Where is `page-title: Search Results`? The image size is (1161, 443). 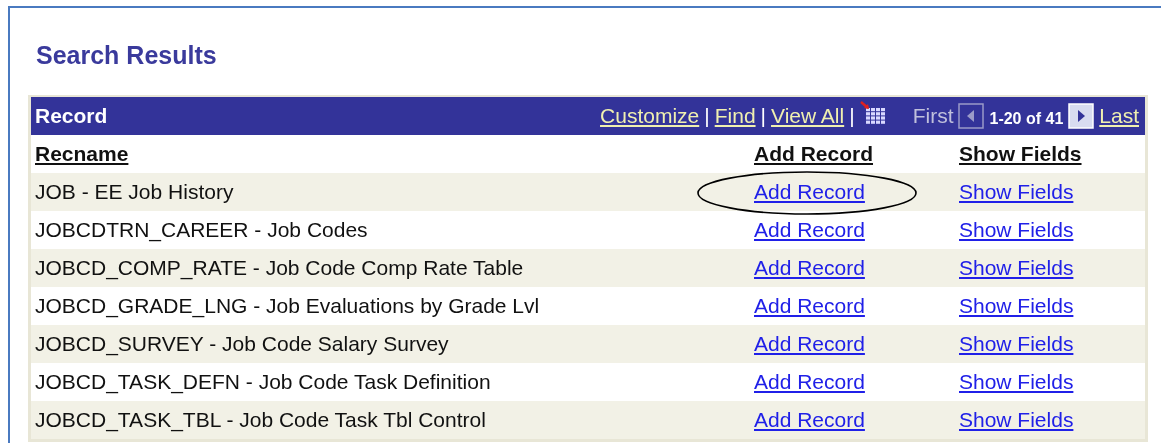
page-title: Search Results is located at coordinates (126, 55).